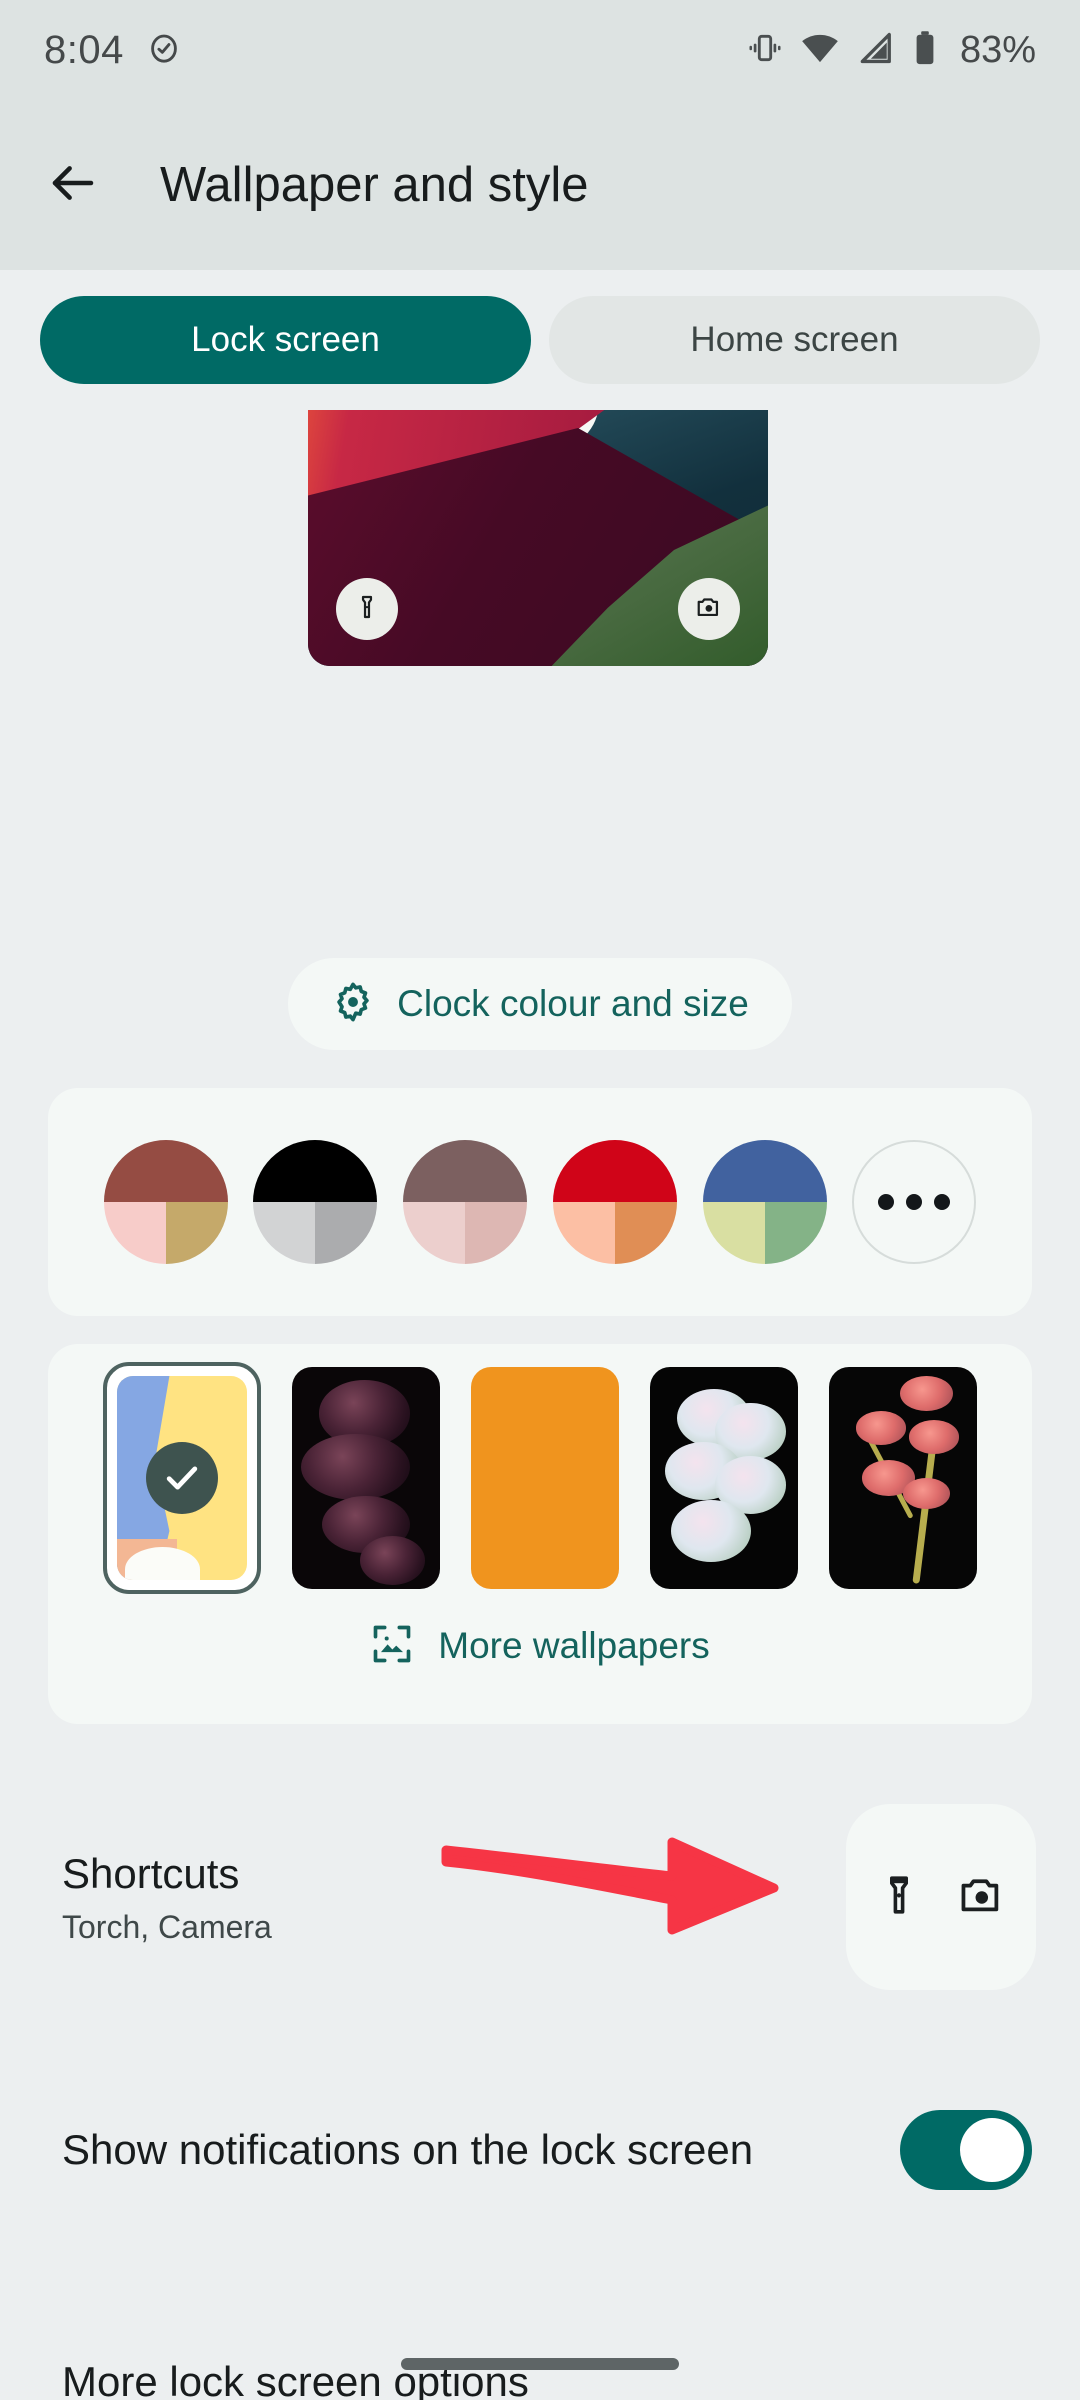 The height and width of the screenshot is (2400, 1080). I want to click on wallpaper-thumbnail-selected, so click(182, 1478).